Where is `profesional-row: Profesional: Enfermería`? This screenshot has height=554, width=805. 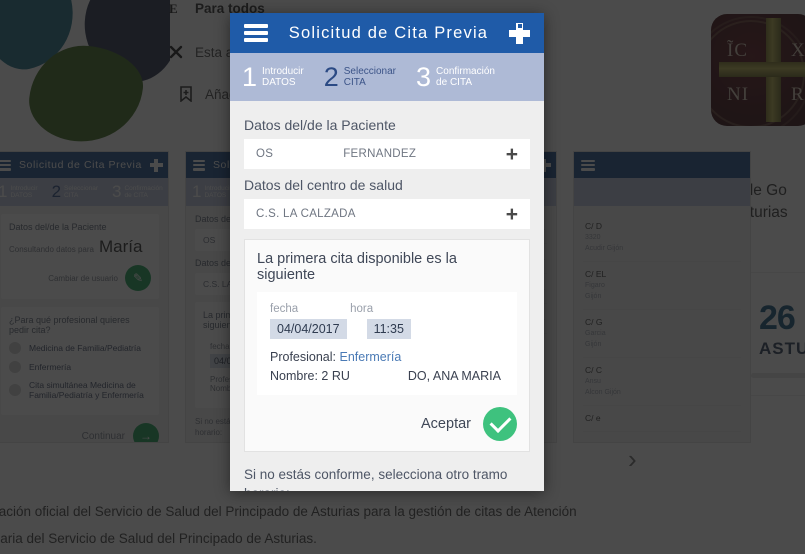
profesional-row: Profesional: Enfermería is located at coordinates (387, 357).